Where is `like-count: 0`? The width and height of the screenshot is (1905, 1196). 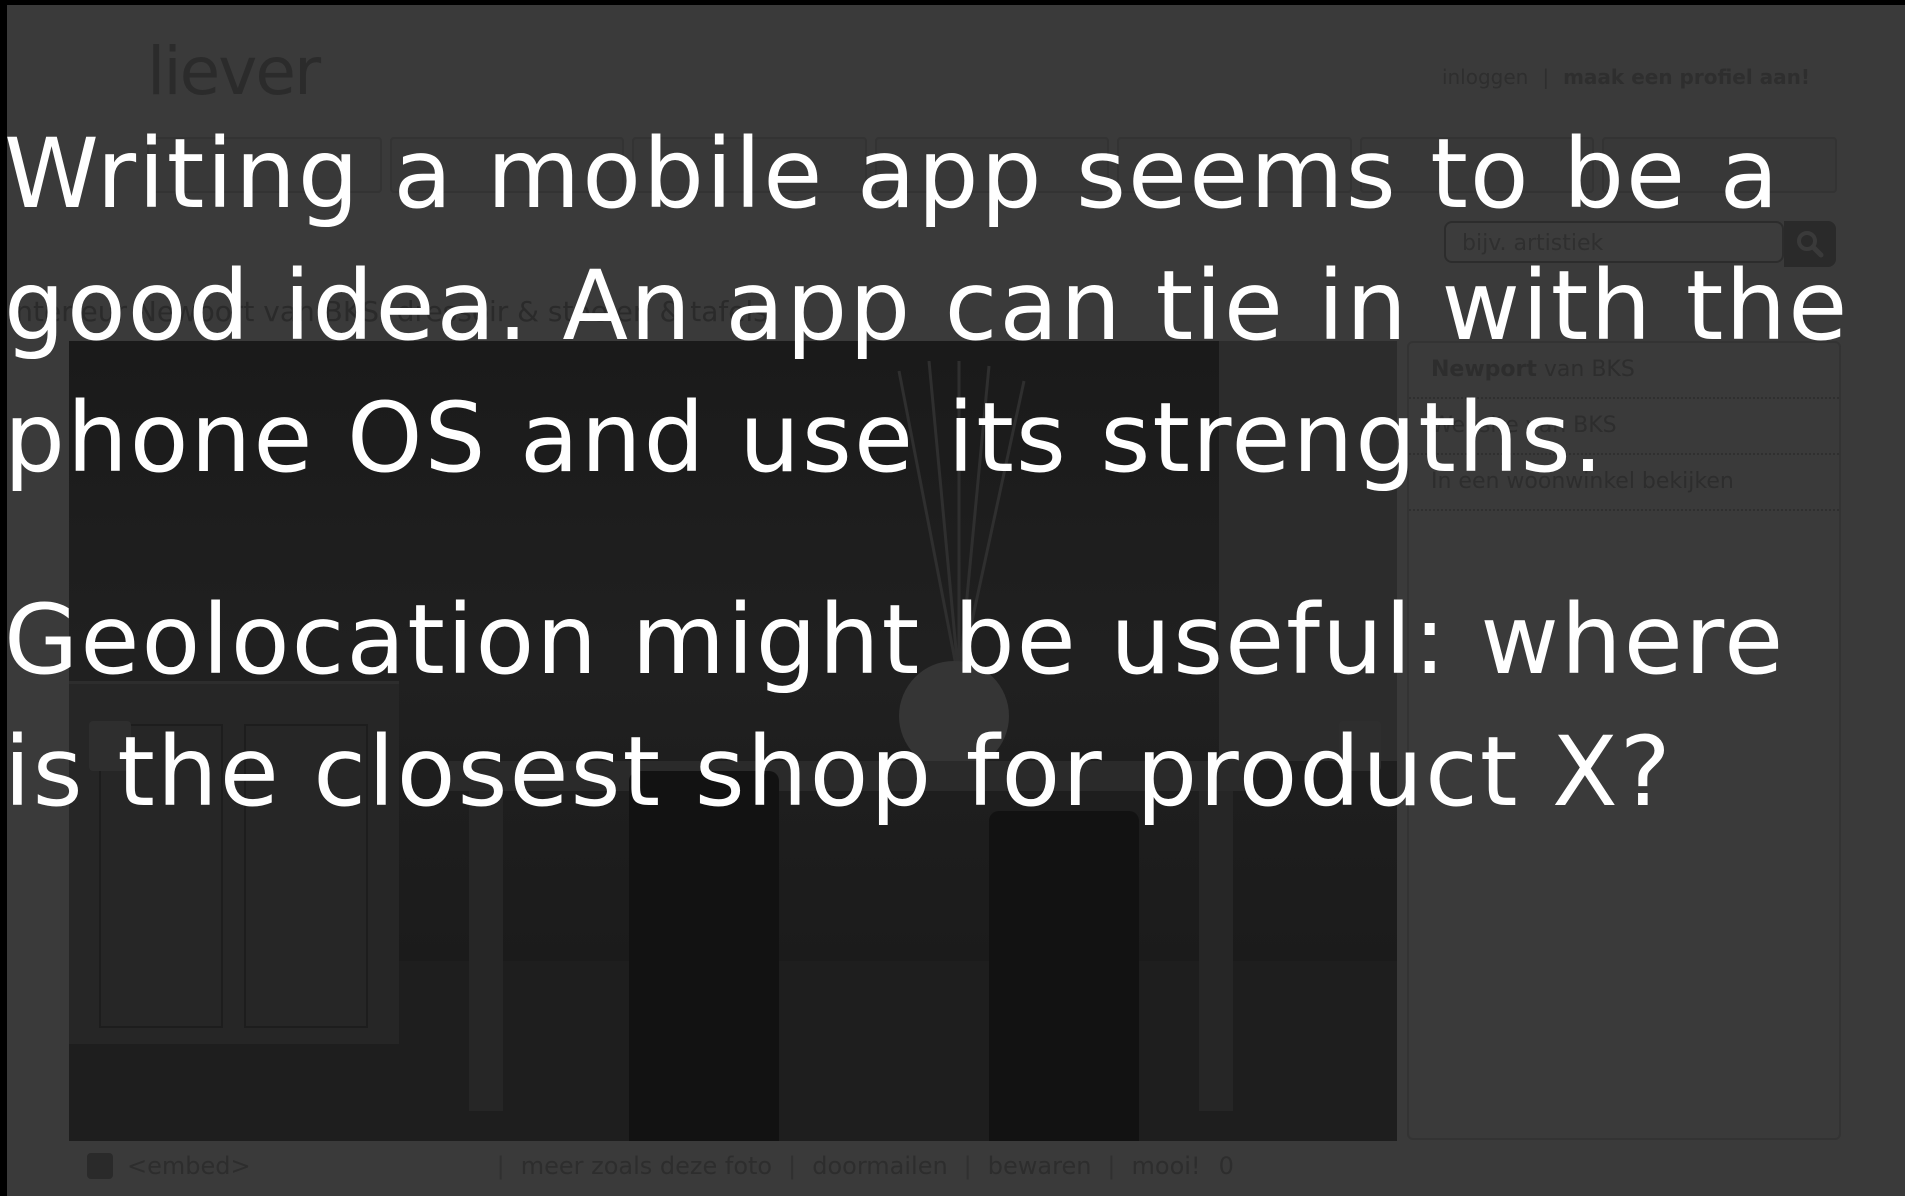 like-count: 0 is located at coordinates (1226, 1166).